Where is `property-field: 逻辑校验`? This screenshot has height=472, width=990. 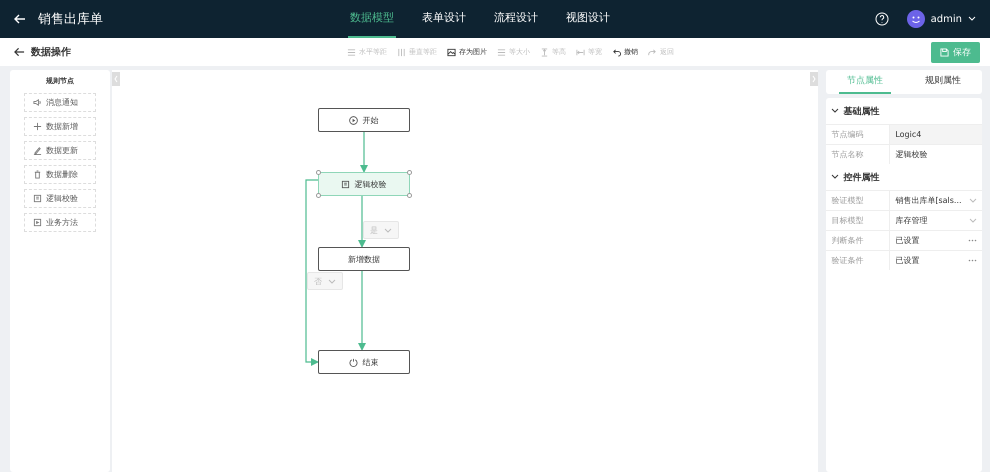
property-field: 逻辑校验 is located at coordinates (936, 154).